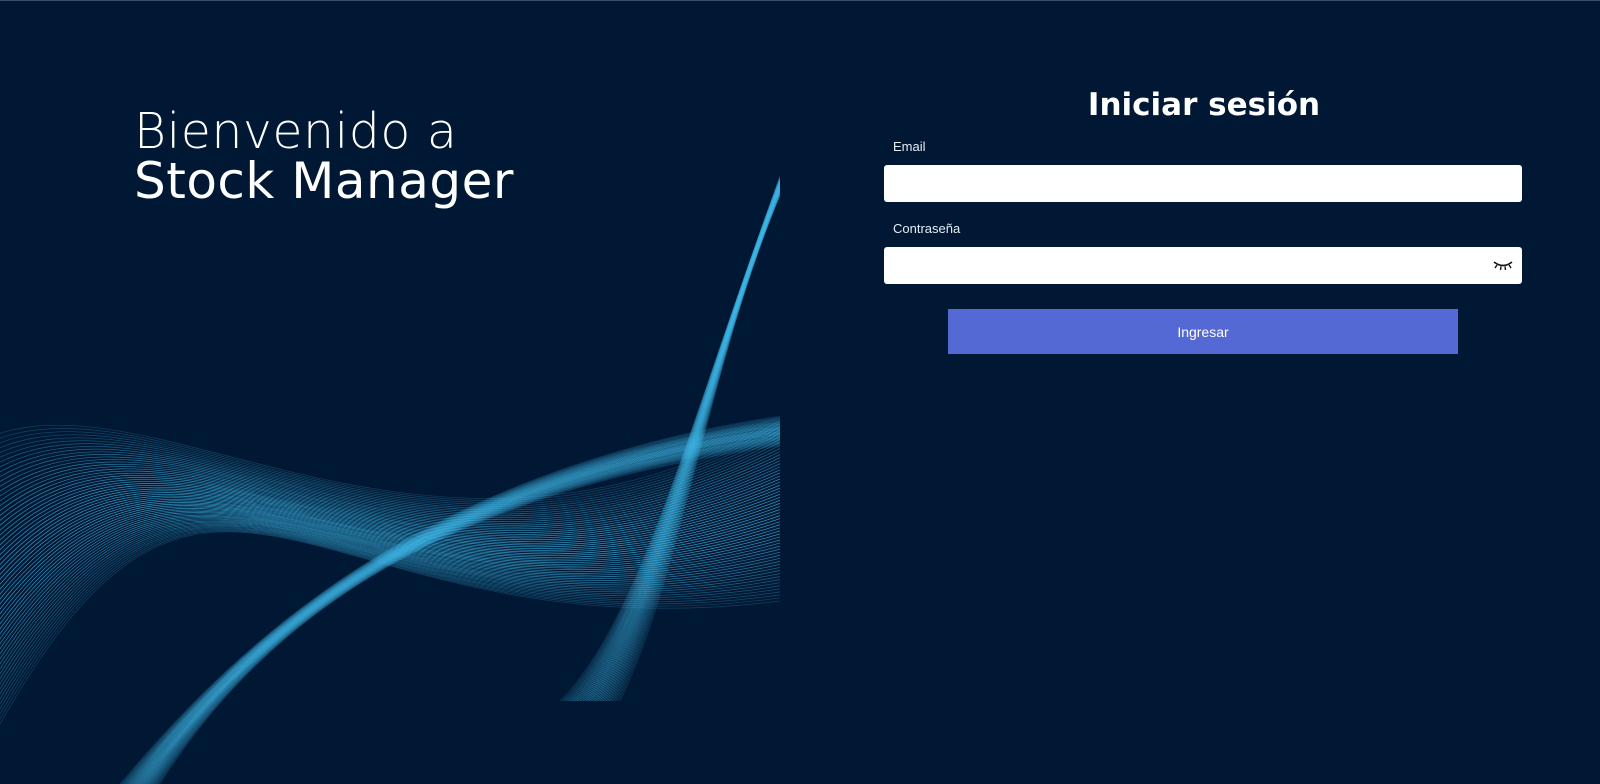 The height and width of the screenshot is (784, 1600). I want to click on email-label: Email, so click(909, 146).